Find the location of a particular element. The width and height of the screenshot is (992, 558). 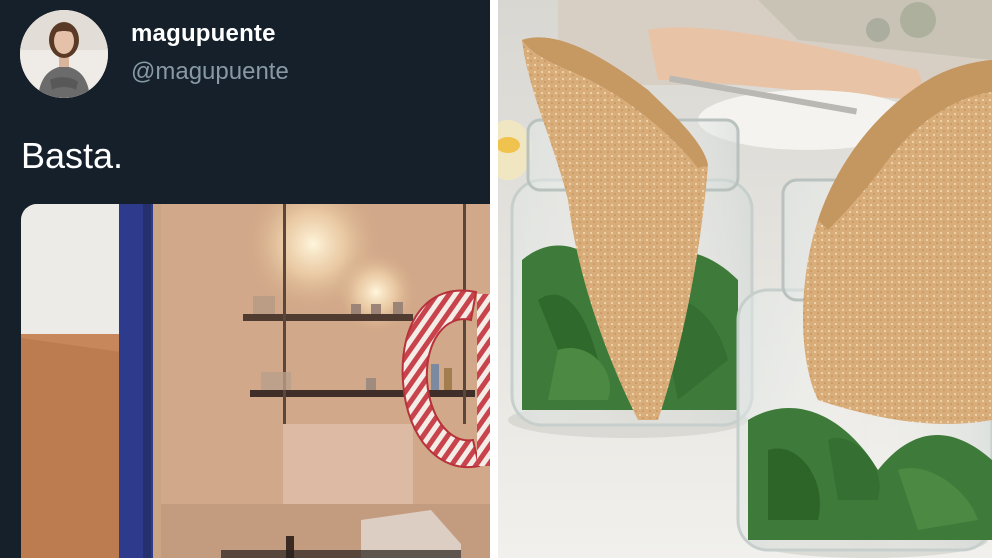

display-name: magupuente is located at coordinates (203, 34).